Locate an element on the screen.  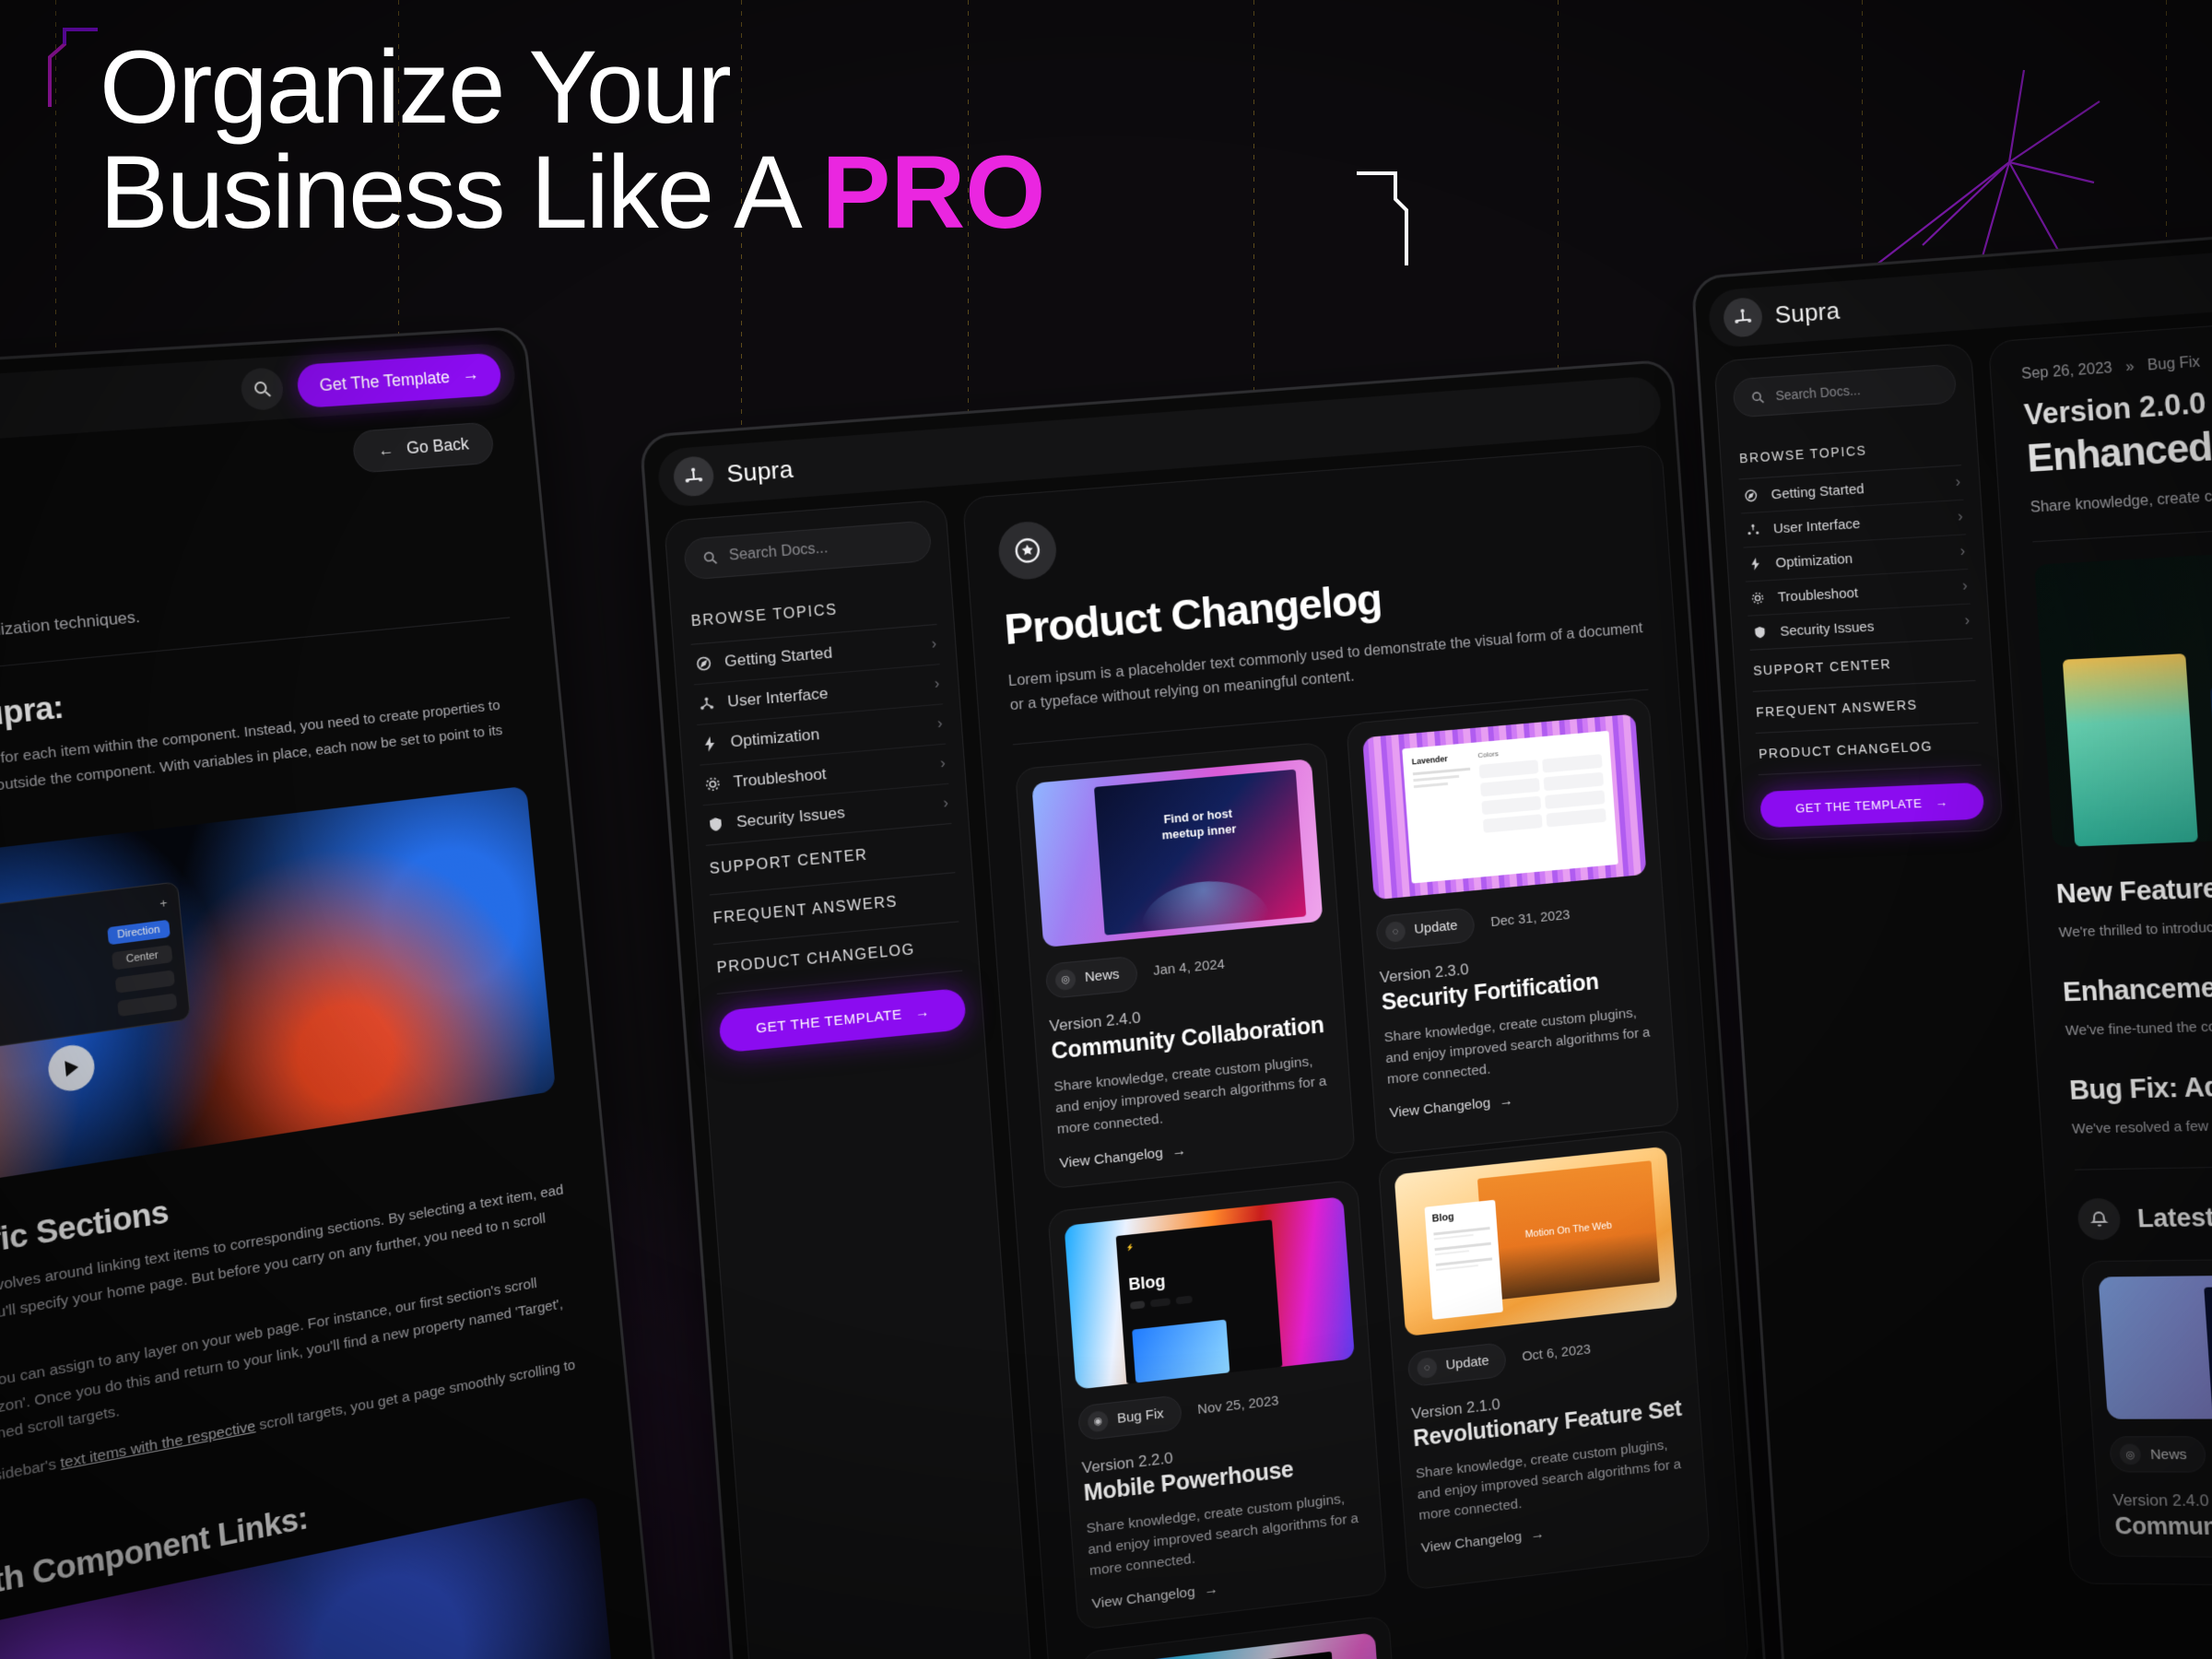
card-meta: ◎ News is located at coordinates (2160, 1454).